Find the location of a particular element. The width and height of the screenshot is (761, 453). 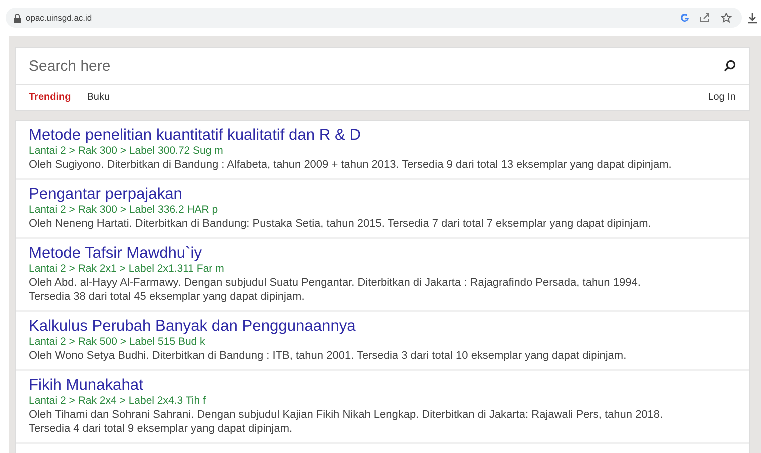

book-description: Oleh Tihami dan Sohrani Sahrani. Dengan subjudul Kajian Fikih Nikah Lengkap. Diterbitkan di Jakarta: Rajawali Pers, tahun 2018. Tersedia 4 dari total 9 eksemplar yang dapat dipinjam. is located at coordinates (346, 422).